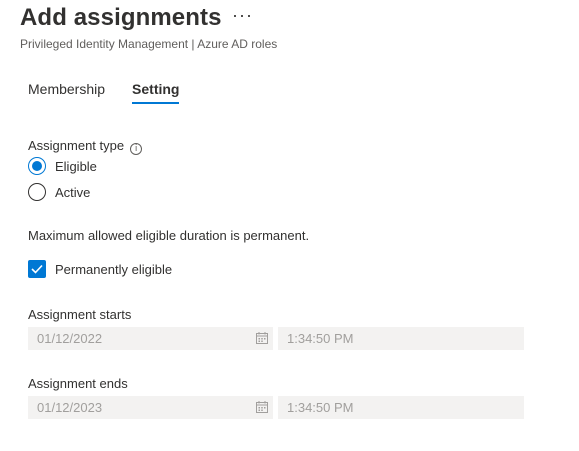 The width and height of the screenshot is (579, 451). I want to click on end-date-value: 01/12/2023, so click(70, 407).